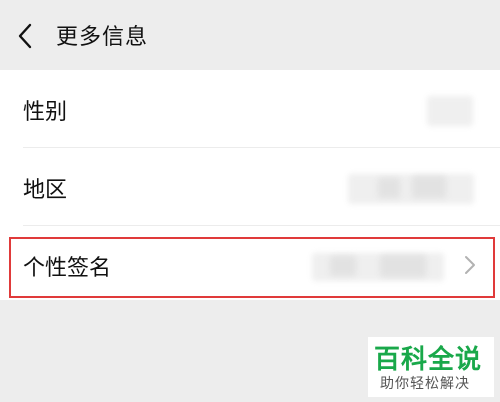  Describe the element at coordinates (67, 268) in the screenshot. I see `signature-label: 个性签名` at that location.